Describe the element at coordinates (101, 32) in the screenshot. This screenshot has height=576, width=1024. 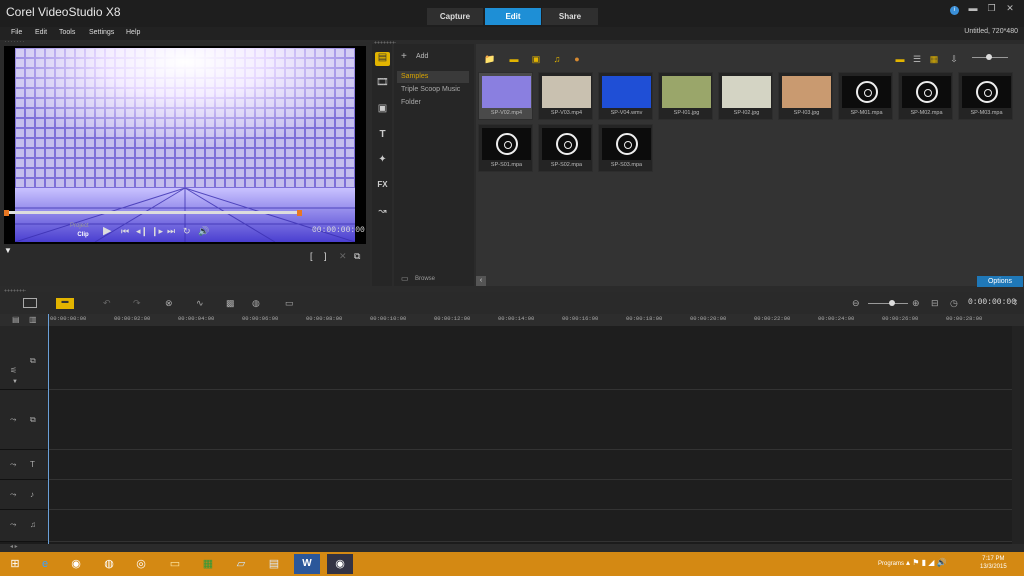
I see `menu-settings: Settings` at that location.